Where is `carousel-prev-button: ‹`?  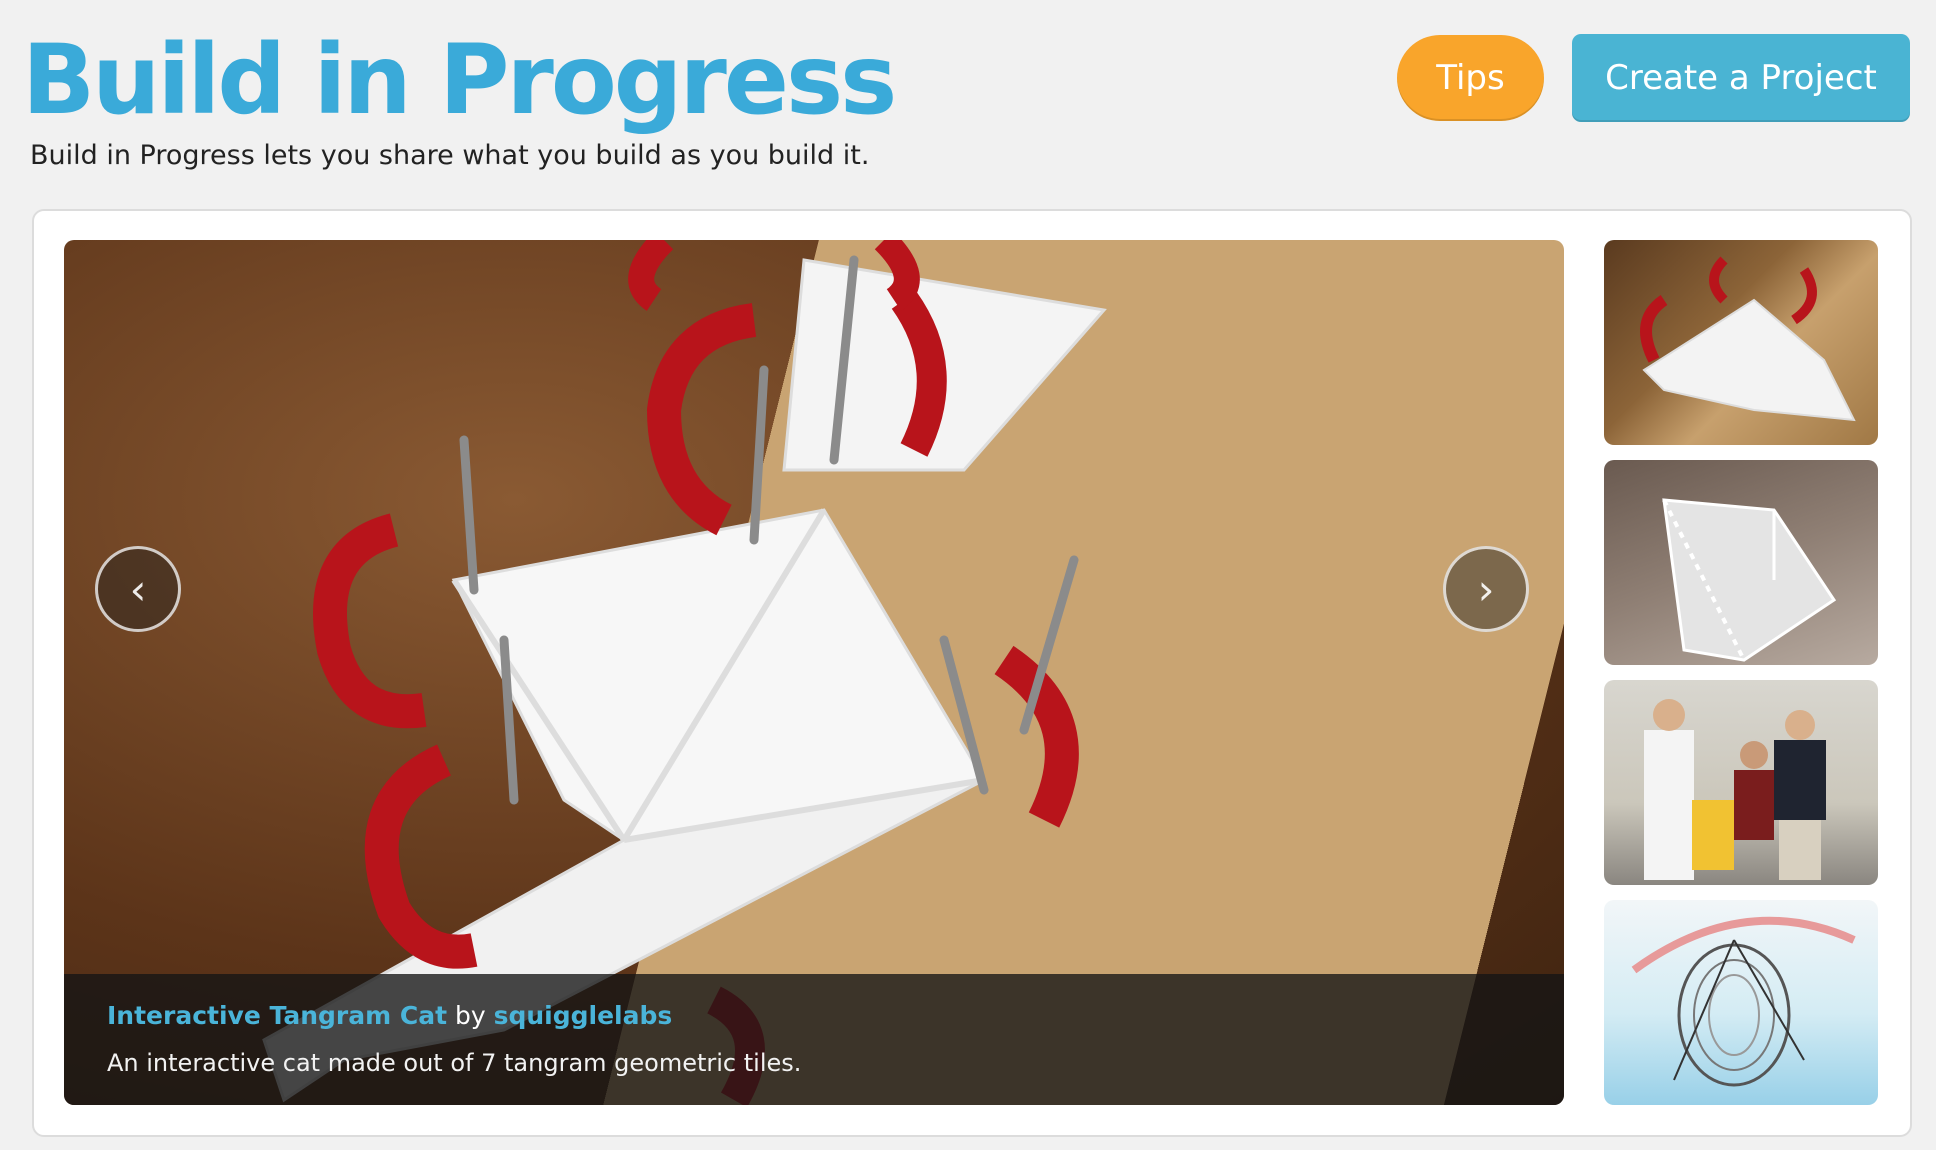 carousel-prev-button: ‹ is located at coordinates (138, 589).